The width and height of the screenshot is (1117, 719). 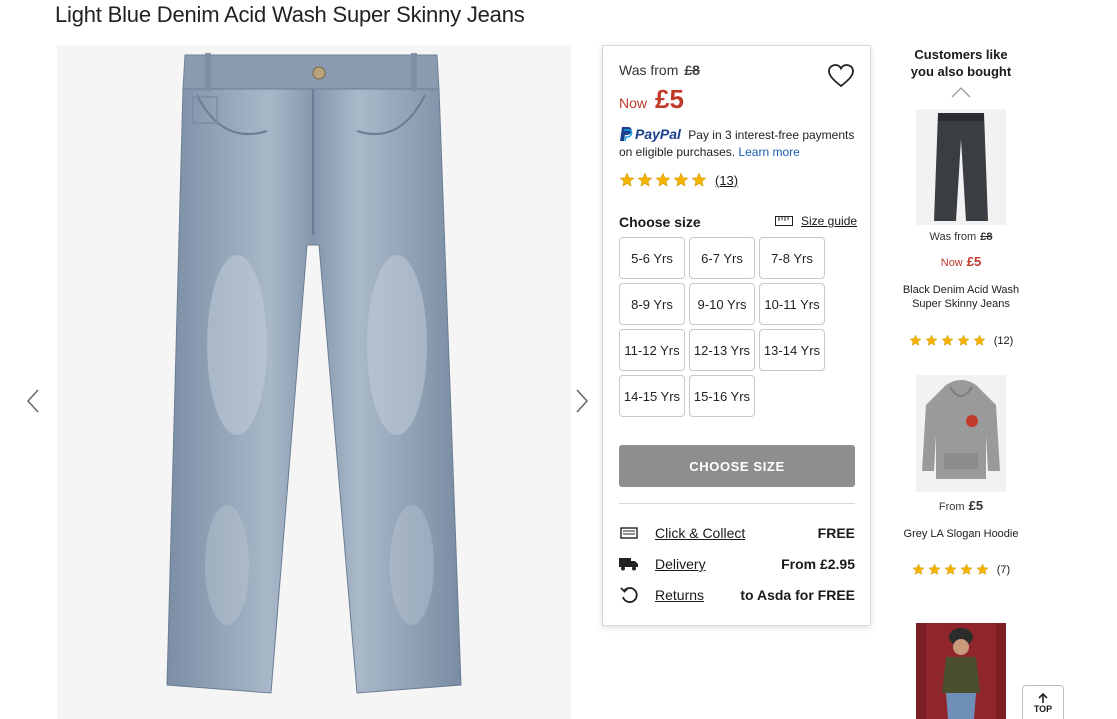 I want to click on chevron-left-icon, so click(x=33, y=401).